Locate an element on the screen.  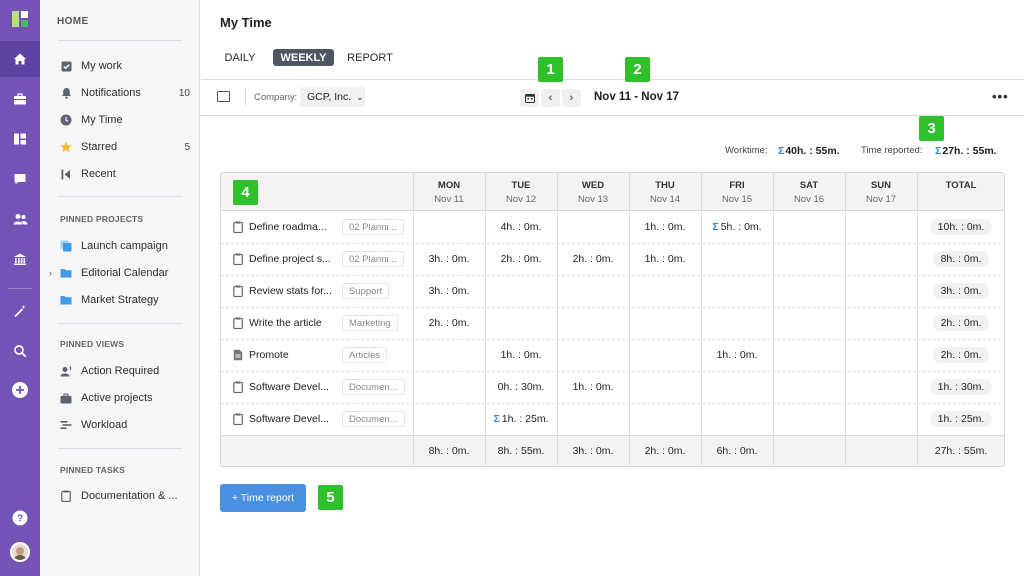
home-icon is located at coordinates (20, 59).